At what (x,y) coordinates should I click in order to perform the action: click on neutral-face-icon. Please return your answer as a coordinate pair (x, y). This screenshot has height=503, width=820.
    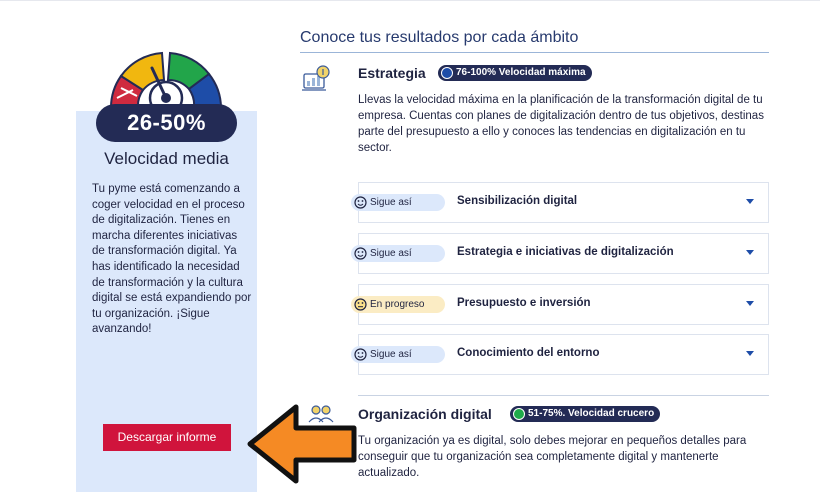
    Looking at the image, I should click on (360, 304).